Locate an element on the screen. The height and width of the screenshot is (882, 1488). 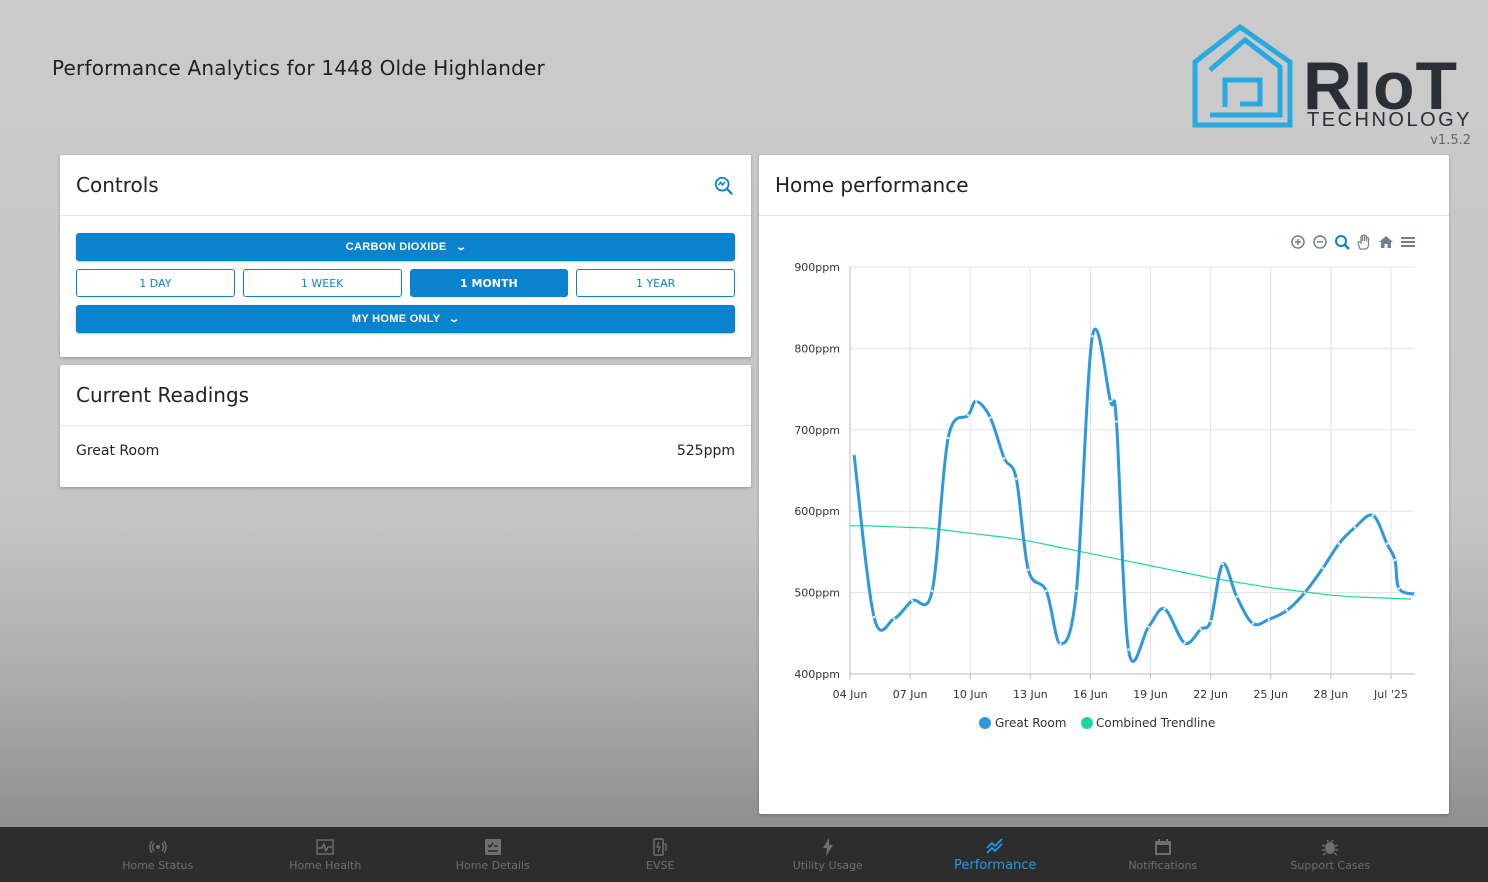
controls-header: Controls is located at coordinates (405, 185).